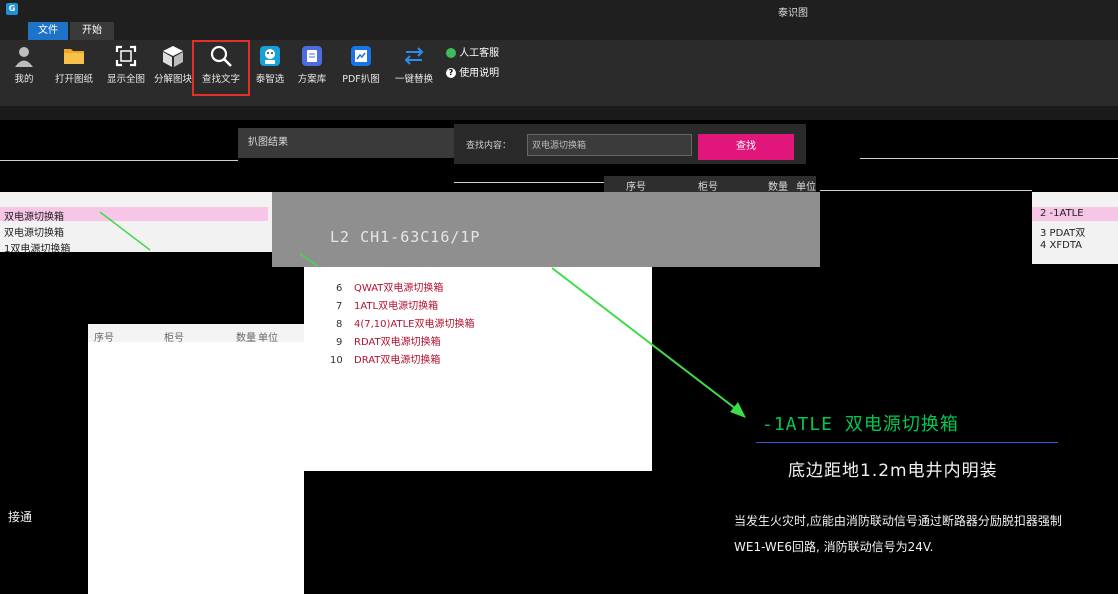 The image size is (1118, 594). Describe the element at coordinates (907, 442) in the screenshot. I see `cad-underline` at that location.